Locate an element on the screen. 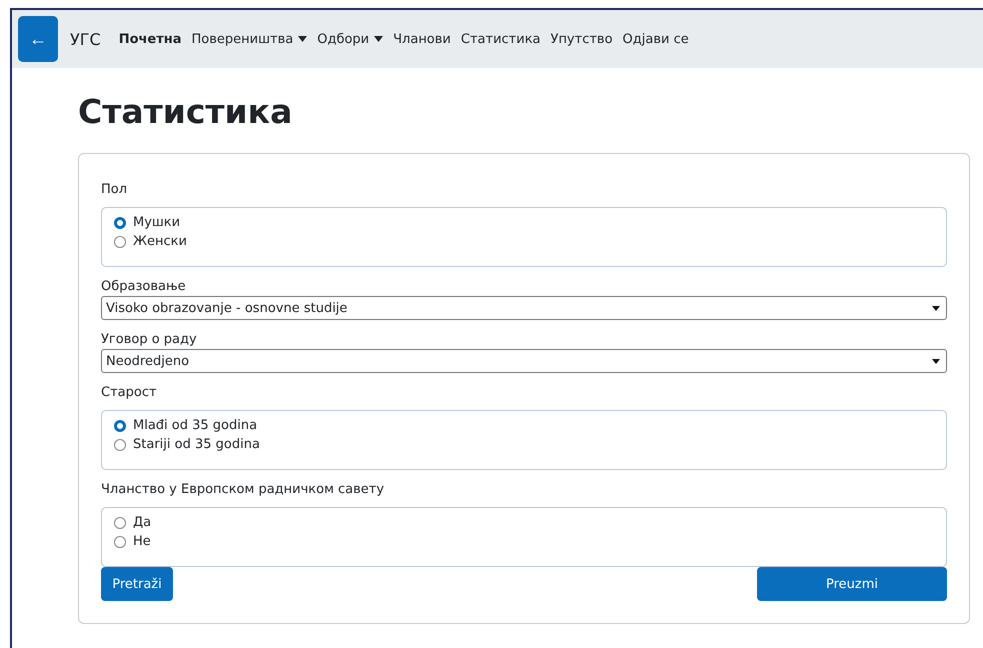  field-label: Старост is located at coordinates (129, 392).